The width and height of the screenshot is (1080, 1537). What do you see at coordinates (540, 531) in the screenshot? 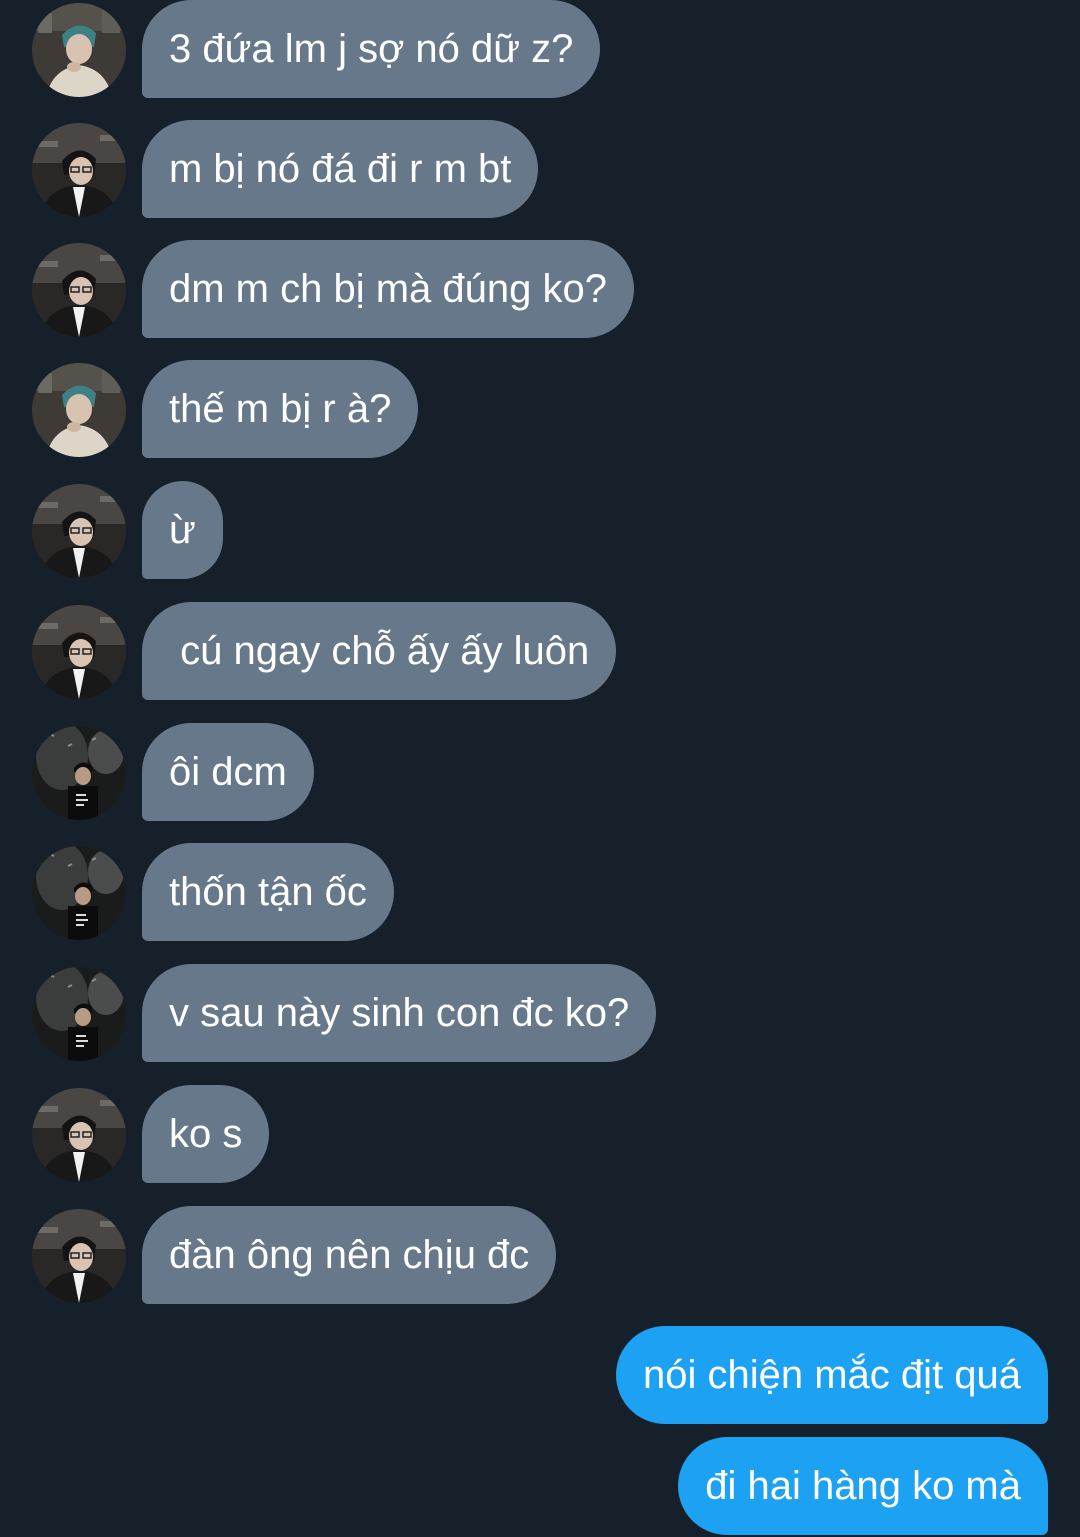
I see `message-row-incoming: ừ` at bounding box center [540, 531].